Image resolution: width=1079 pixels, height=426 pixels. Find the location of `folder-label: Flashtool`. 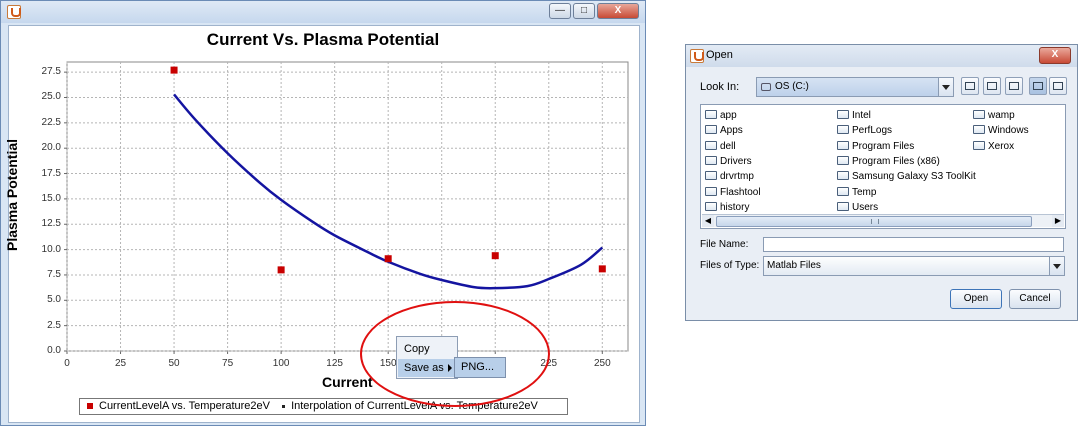

folder-label: Flashtool is located at coordinates (740, 192).